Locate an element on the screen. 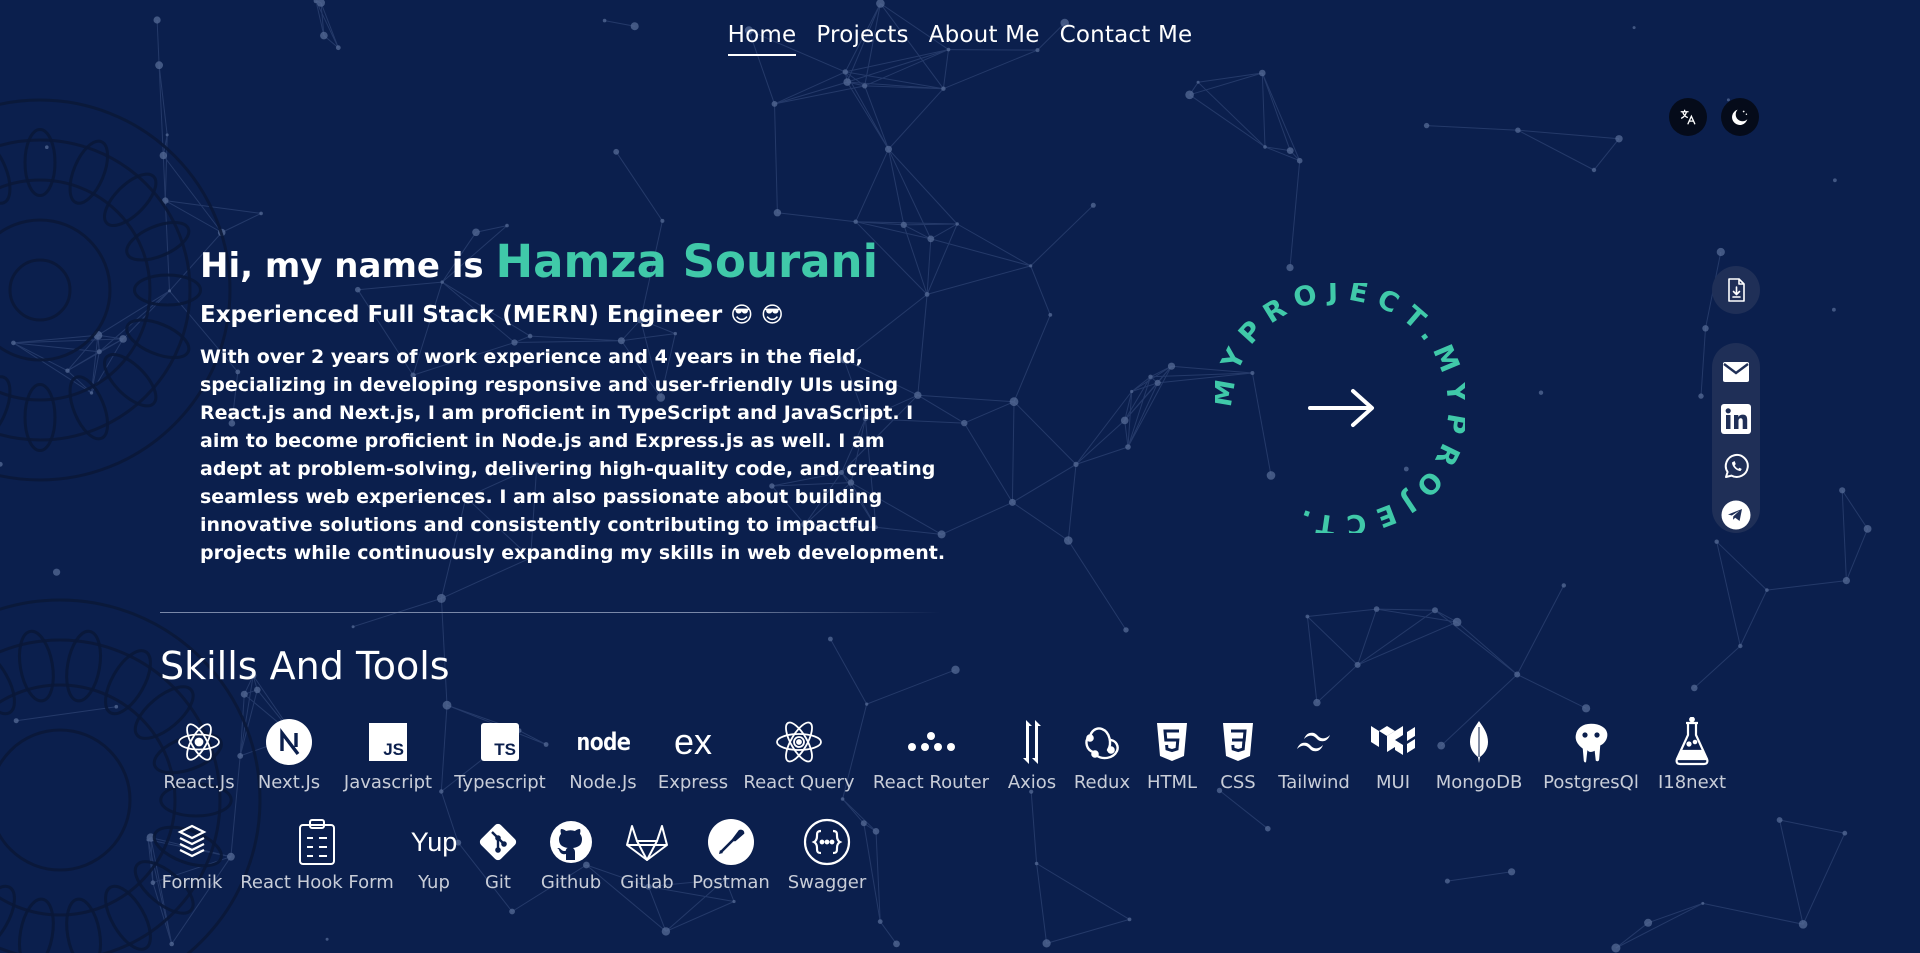  main-nav: Home Projects About Me Contact Me is located at coordinates (960, 39).